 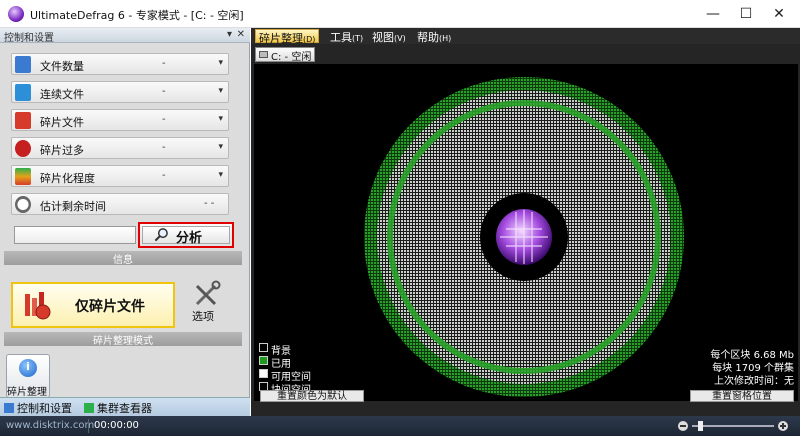 I want to click on drive-tab-label: C: - 空闲, so click(x=291, y=57).